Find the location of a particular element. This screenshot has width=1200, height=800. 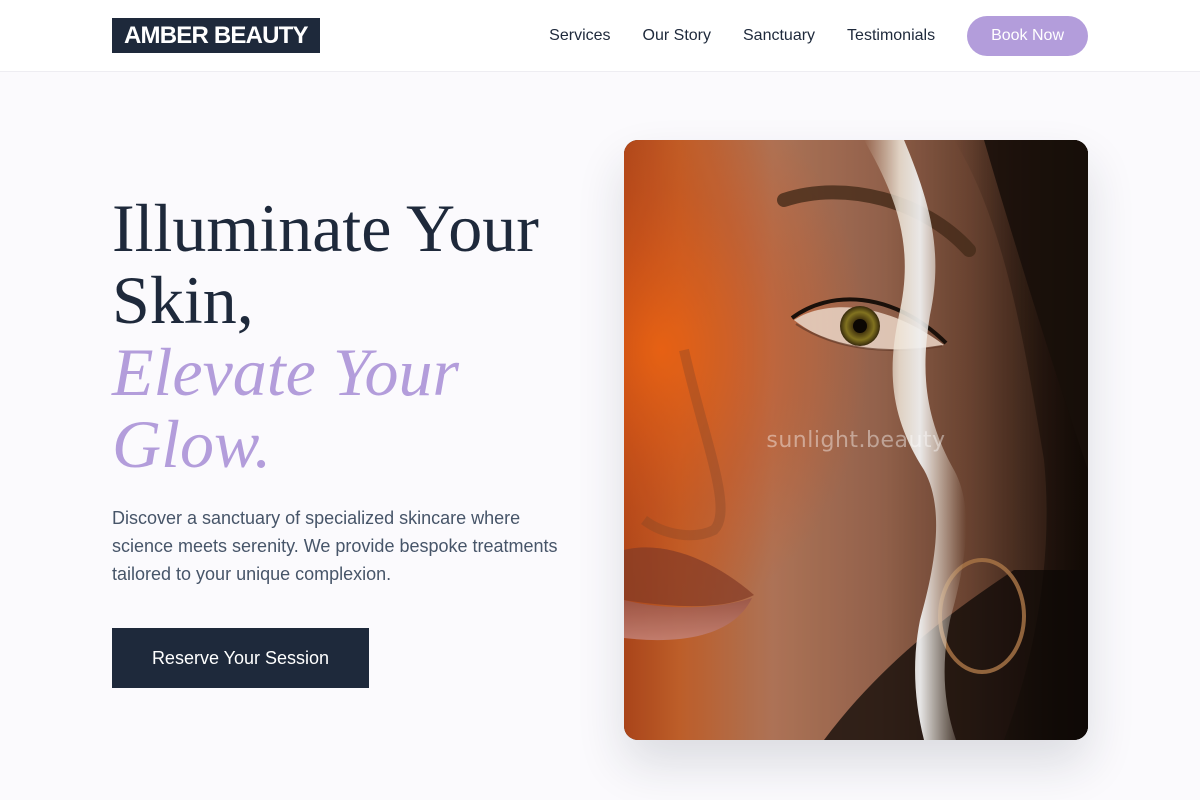

reserve-session-button: Reserve Your Session is located at coordinates (240, 658).